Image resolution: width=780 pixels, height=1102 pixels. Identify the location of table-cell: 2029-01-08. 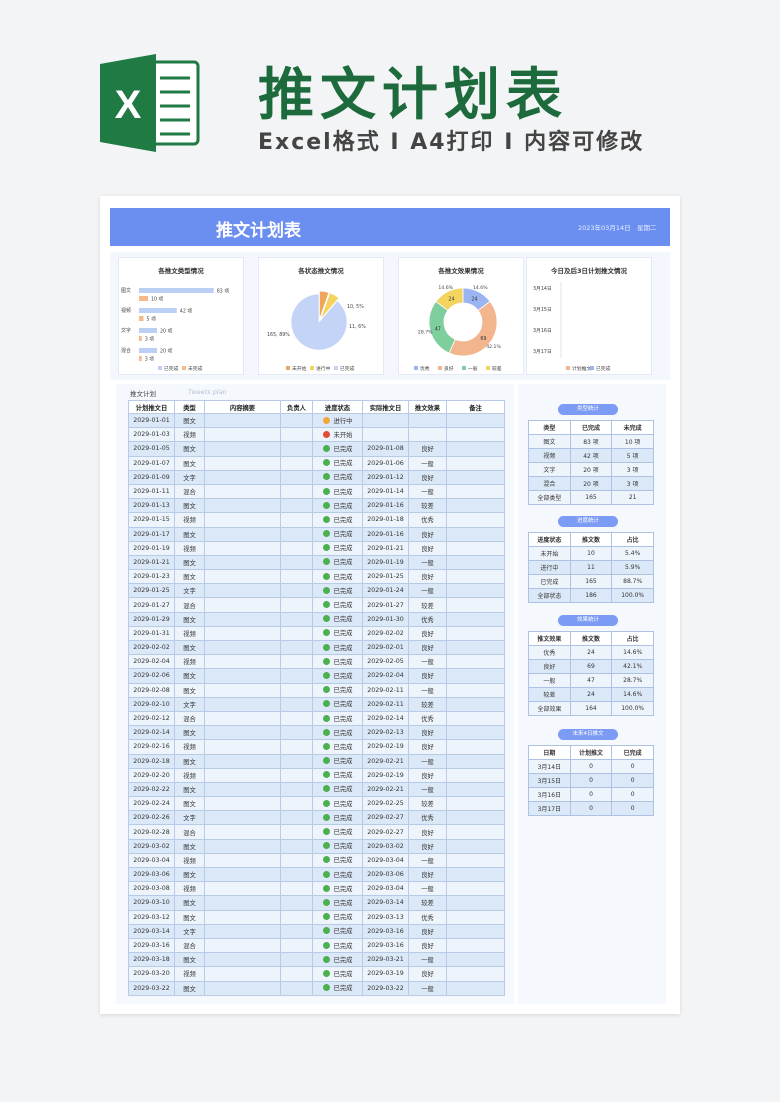
(385, 449).